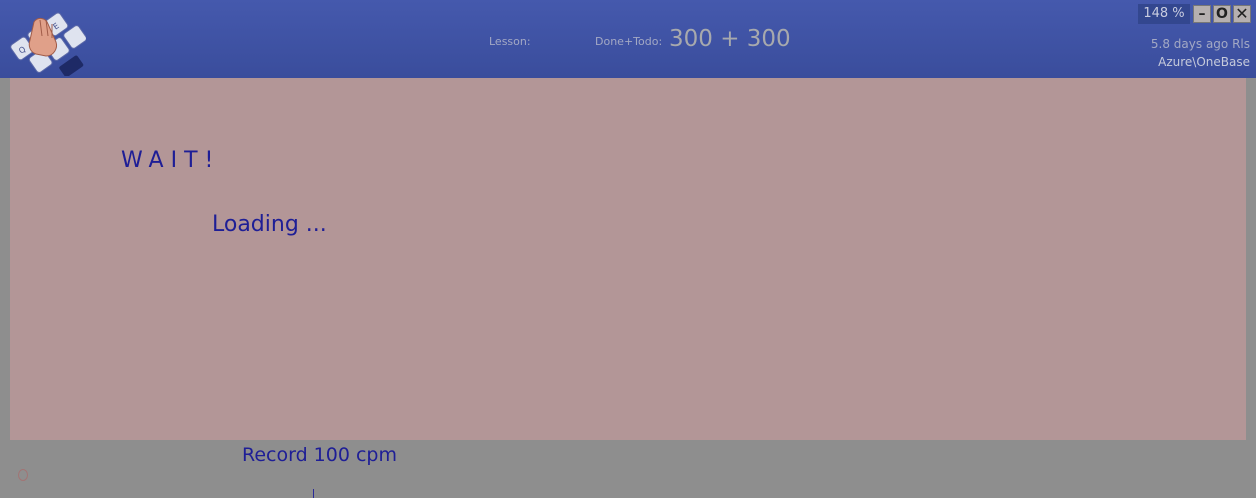 This screenshot has width=1256, height=498. Describe the element at coordinates (629, 41) in the screenshot. I see `done-todo-label: Done+Todo:` at that location.